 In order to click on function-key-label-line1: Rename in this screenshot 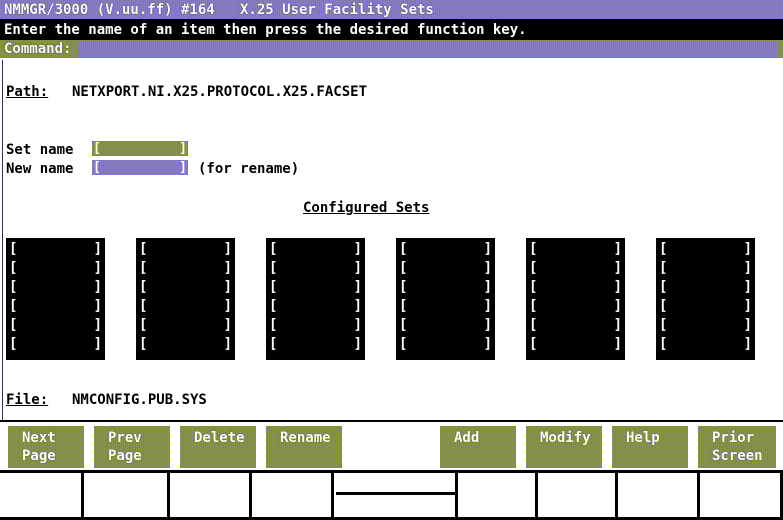, I will do `click(305, 438)`.